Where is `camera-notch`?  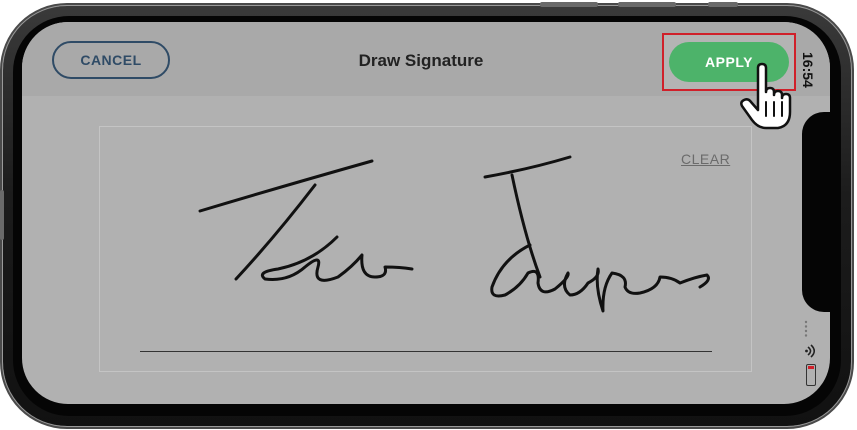 camera-notch is located at coordinates (816, 212).